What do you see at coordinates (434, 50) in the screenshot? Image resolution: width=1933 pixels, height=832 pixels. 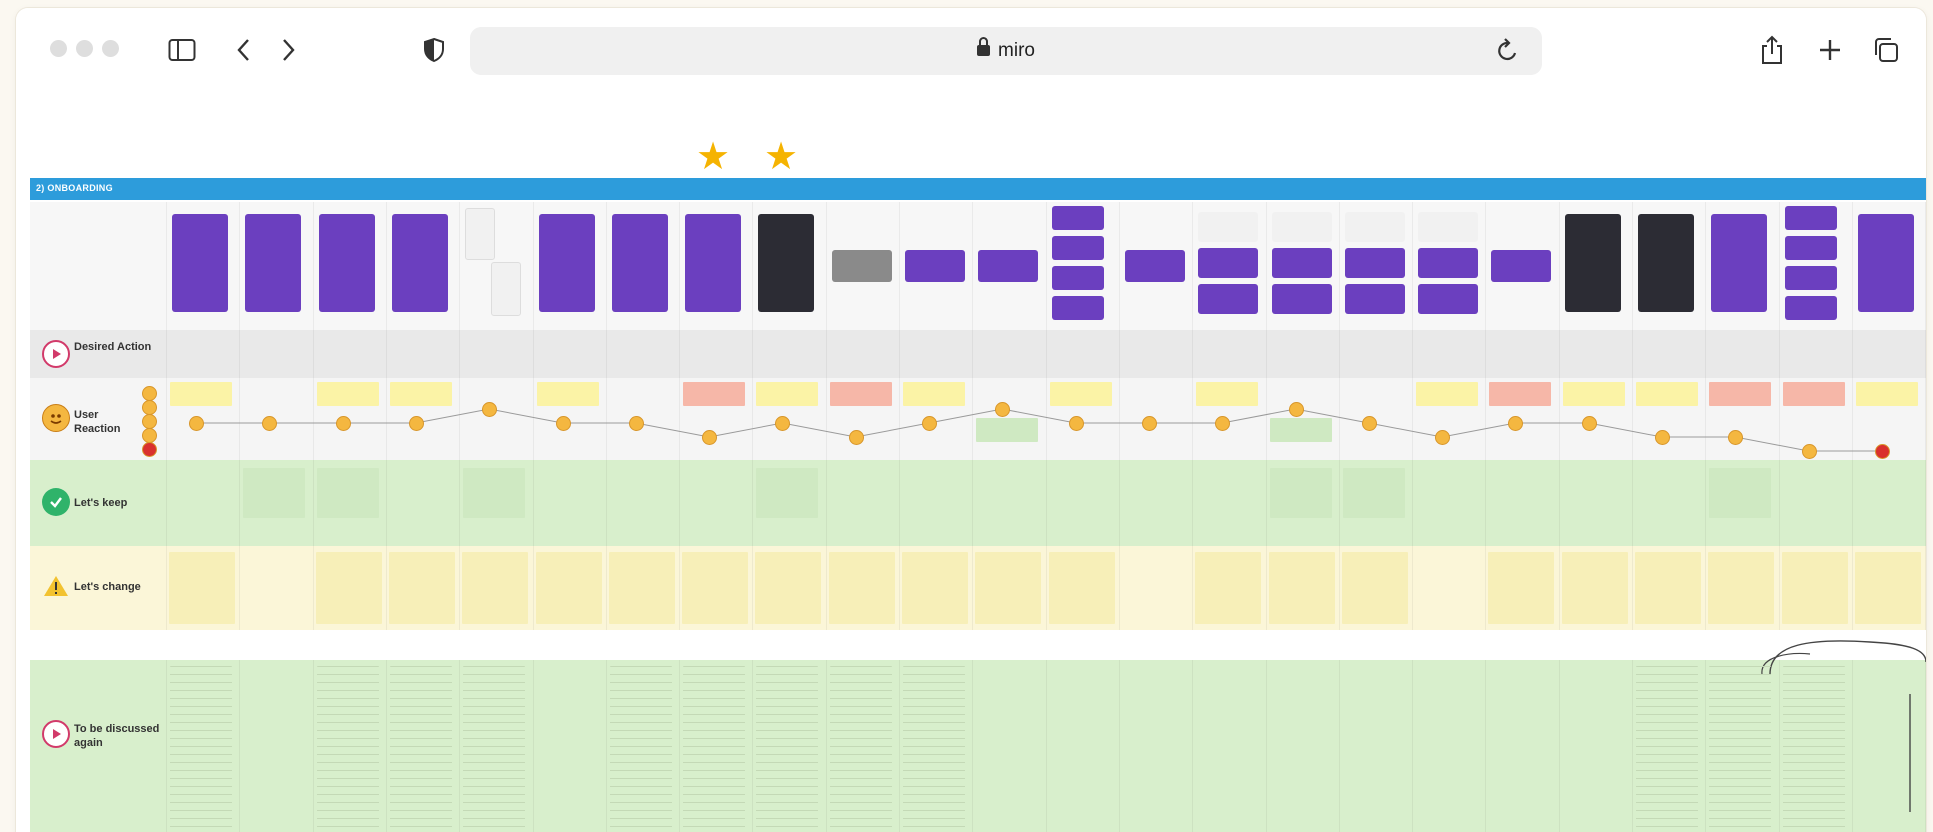 I see `shield-icon` at bounding box center [434, 50].